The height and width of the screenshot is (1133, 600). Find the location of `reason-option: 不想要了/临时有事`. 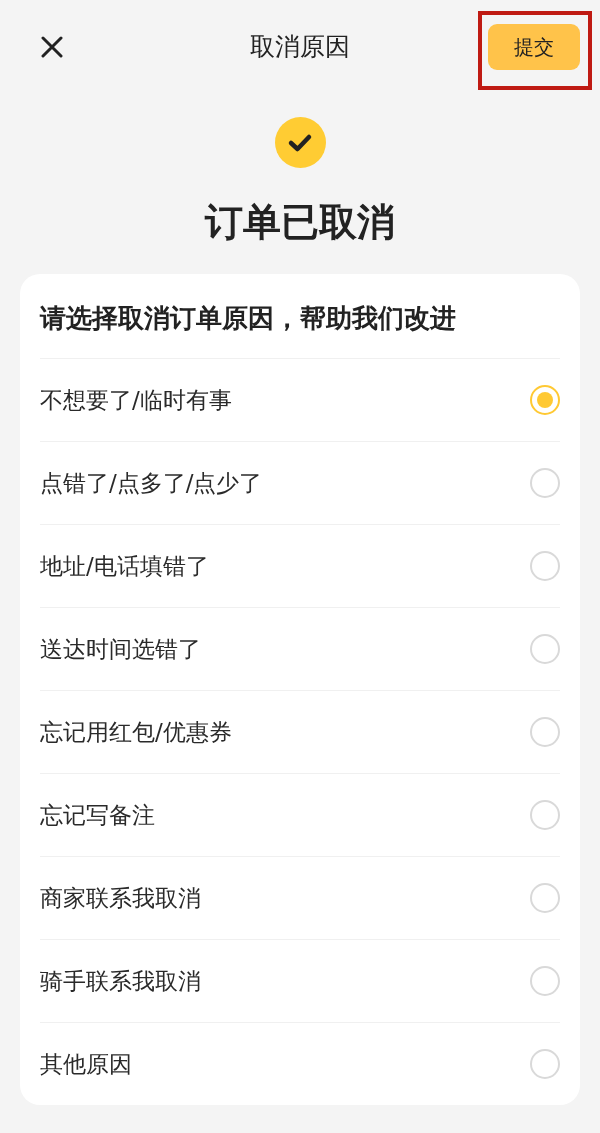

reason-option: 不想要了/临时有事 is located at coordinates (300, 399).